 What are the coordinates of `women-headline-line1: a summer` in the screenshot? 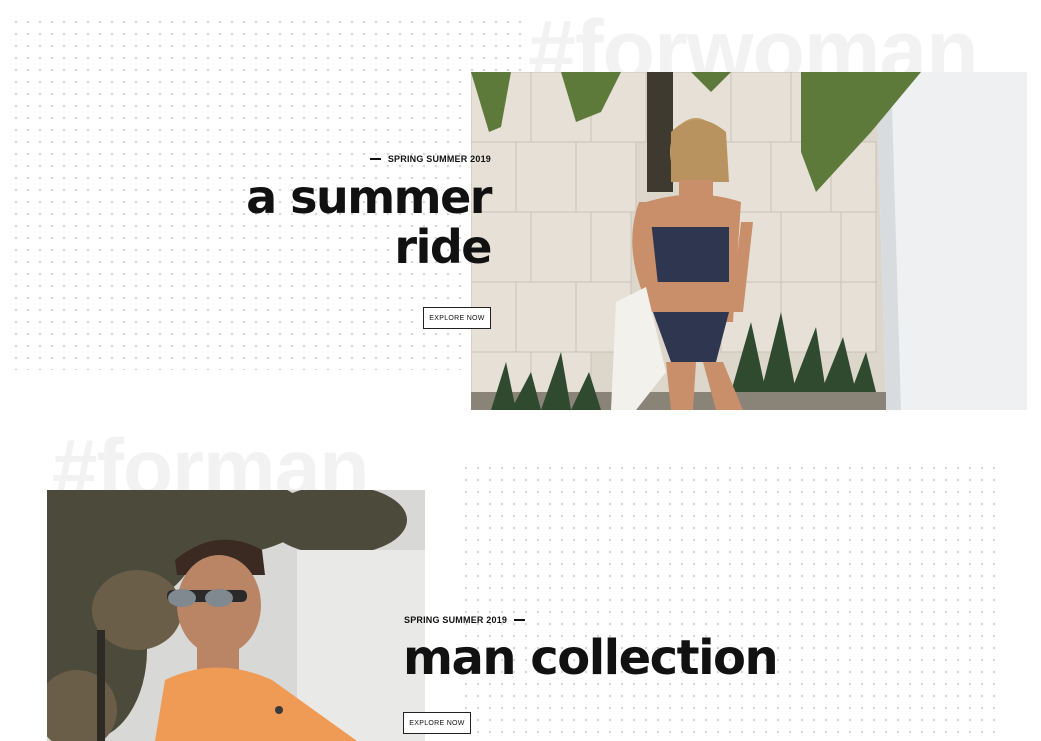 It's located at (369, 197).